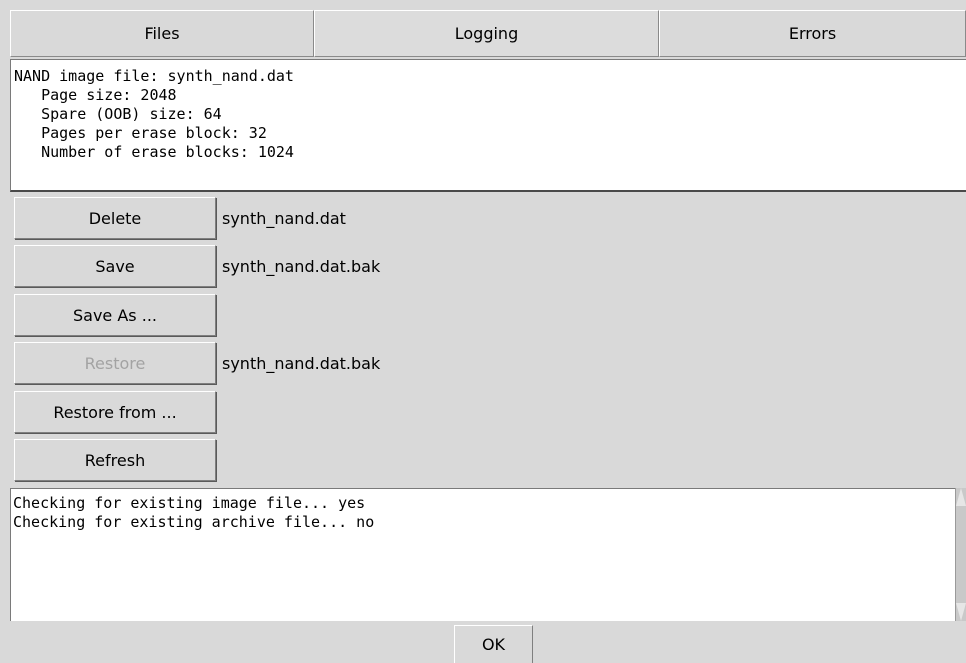 The height and width of the screenshot is (663, 966). What do you see at coordinates (162, 33) in the screenshot?
I see `tab-files: Files` at bounding box center [162, 33].